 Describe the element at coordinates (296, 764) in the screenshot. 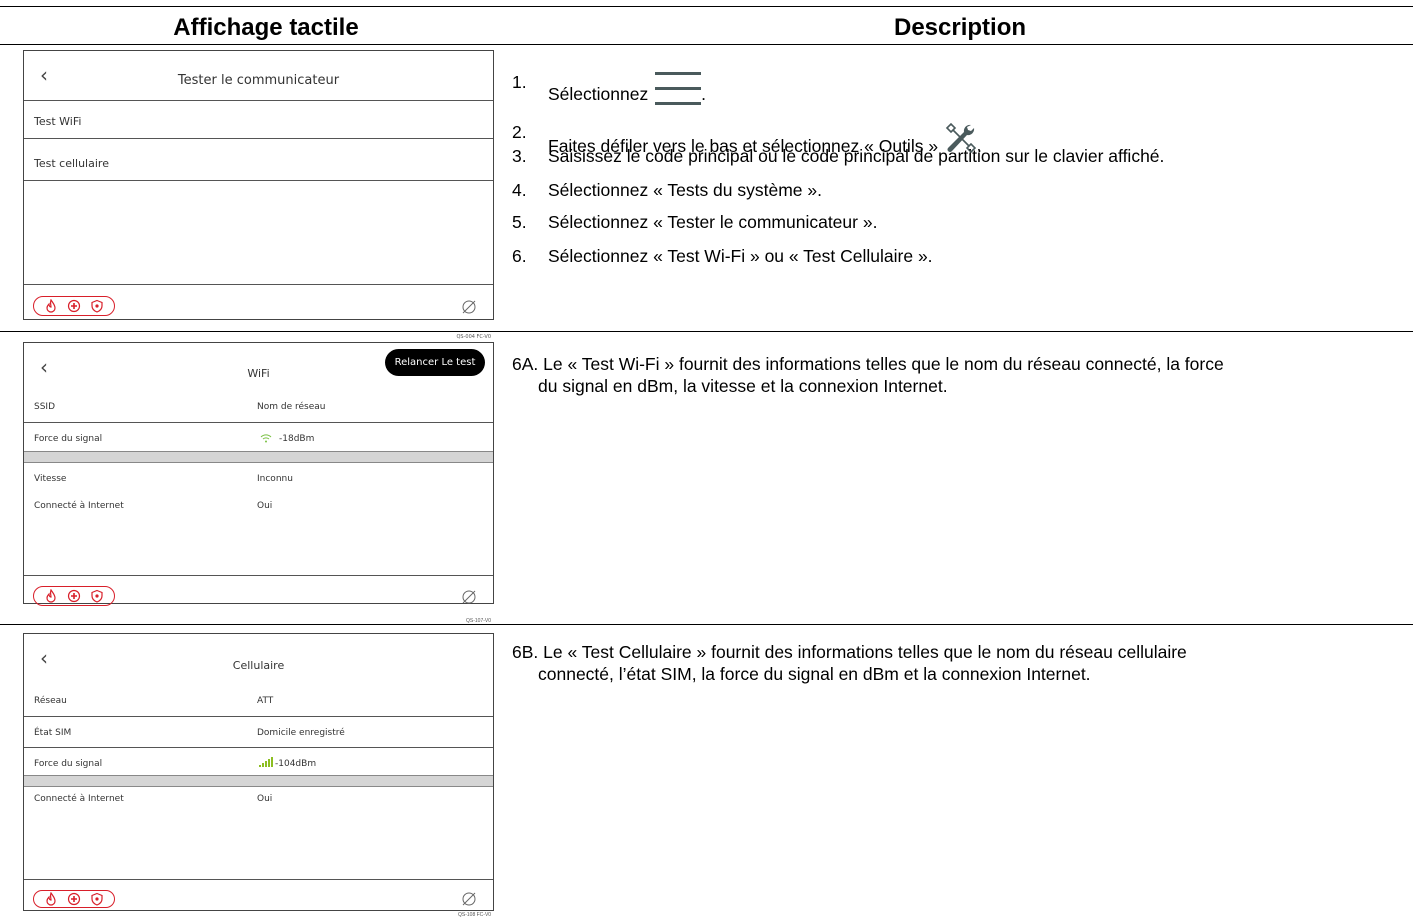

I see `row-value-signal: -104dBm` at that location.